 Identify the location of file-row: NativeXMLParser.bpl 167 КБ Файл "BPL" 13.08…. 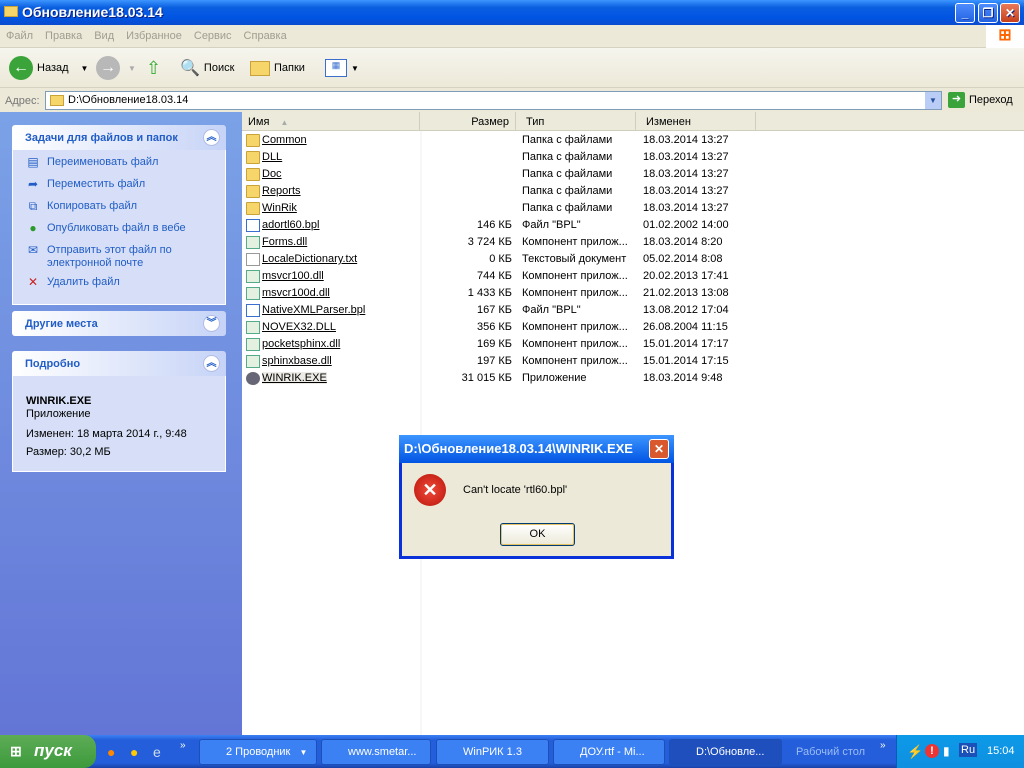
(502, 310).